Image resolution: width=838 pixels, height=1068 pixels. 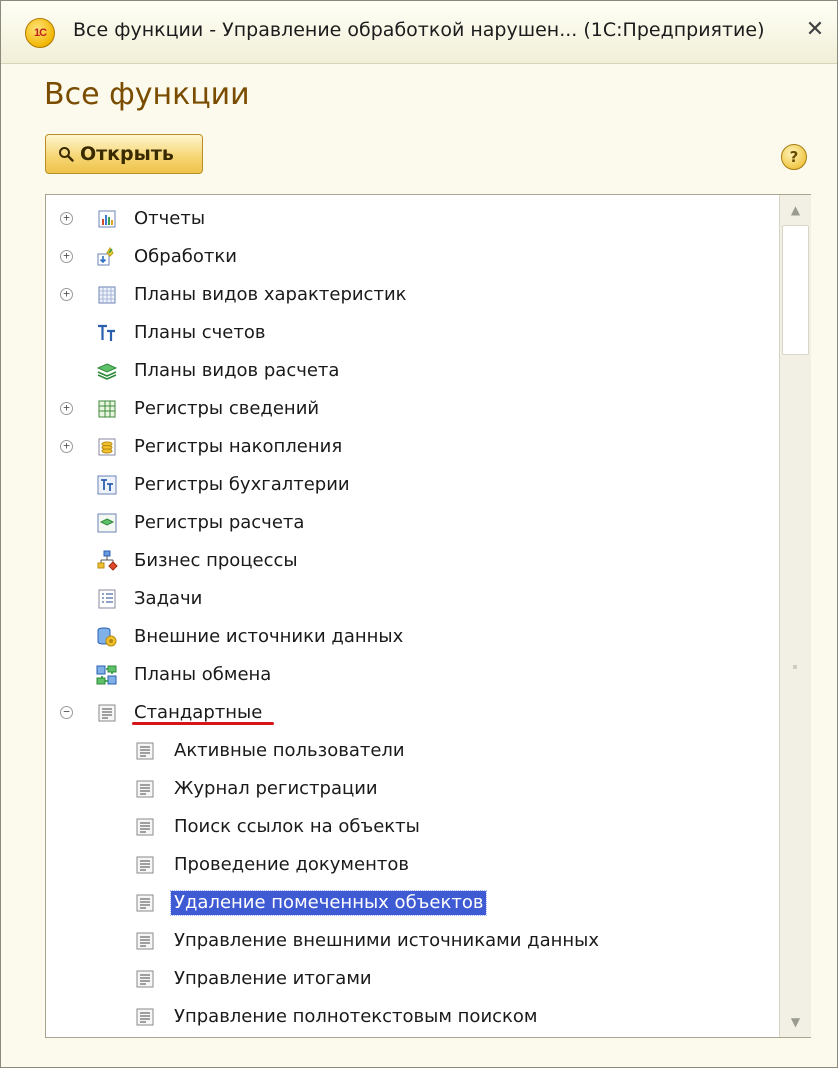 What do you see at coordinates (411, 295) in the screenshot?
I see `tree-item-characteristic-types: + Планы видов характеристик` at bounding box center [411, 295].